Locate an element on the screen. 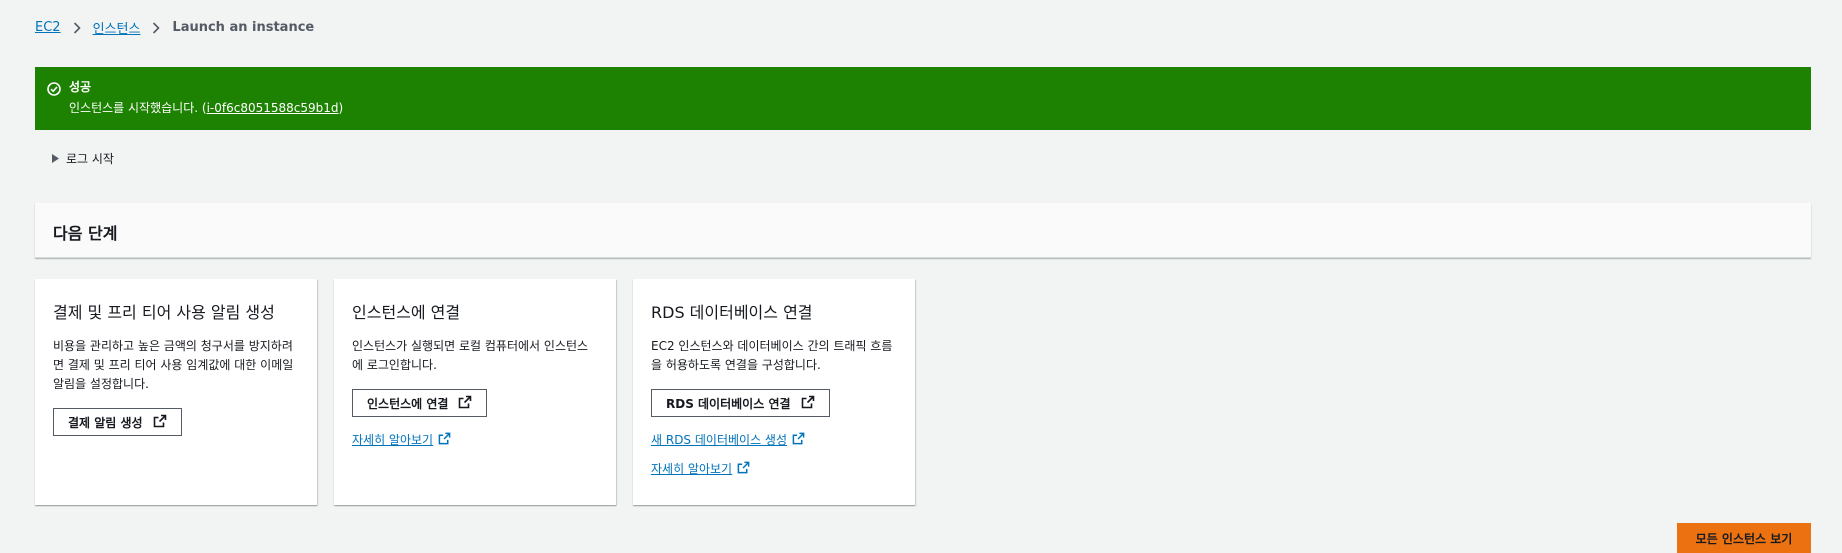  link-label: 새 RDS 데이터베이스 생성 is located at coordinates (719, 440).